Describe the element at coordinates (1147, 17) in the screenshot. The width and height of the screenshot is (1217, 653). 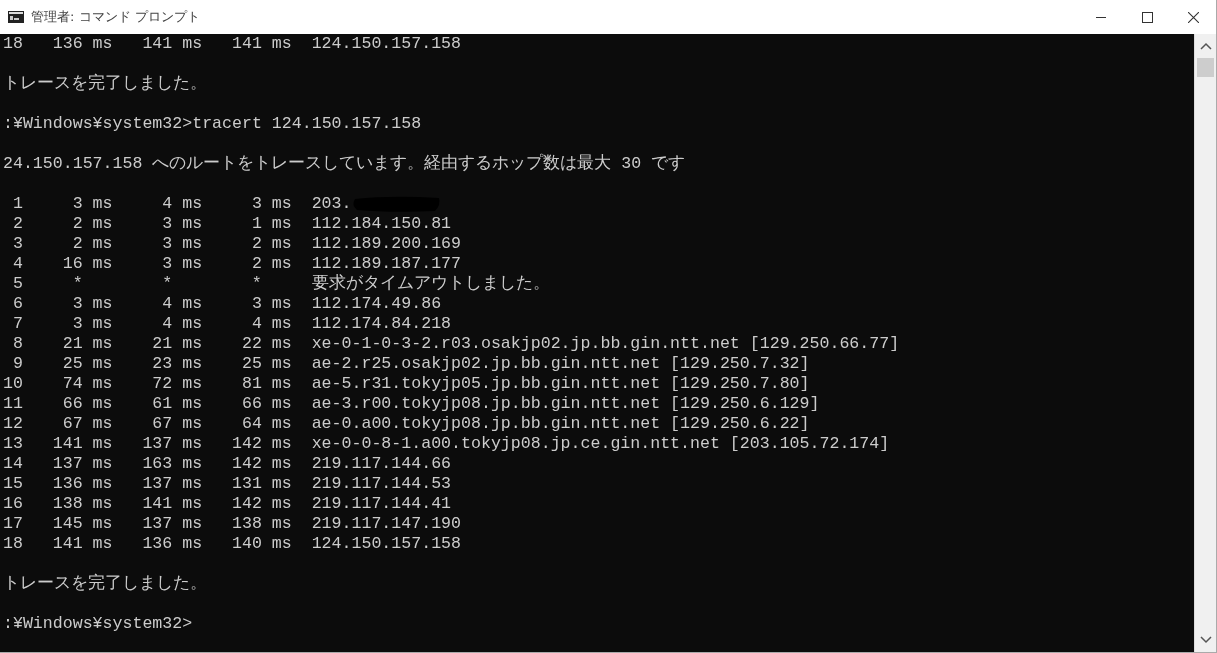
I see `maximize-icon` at that location.